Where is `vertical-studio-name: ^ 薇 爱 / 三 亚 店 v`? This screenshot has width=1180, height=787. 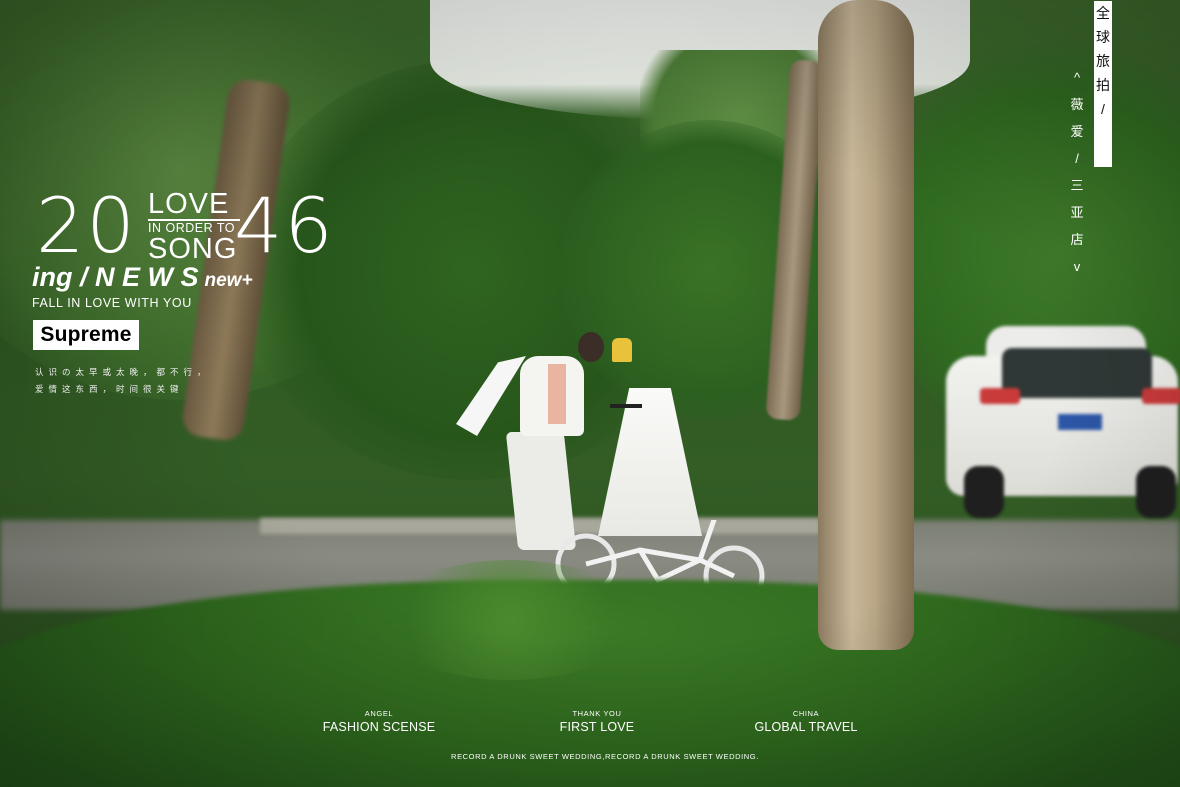 vertical-studio-name: ^ 薇 爱 / 三 亚 店 v is located at coordinates (1077, 172).